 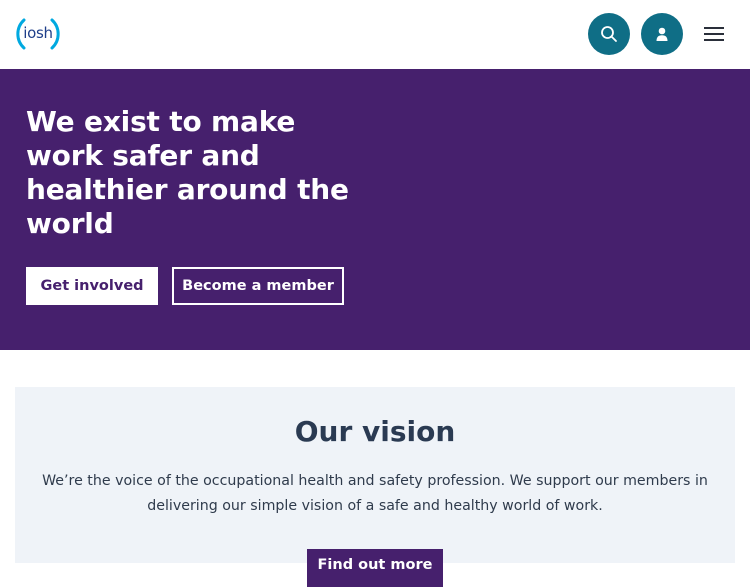 I want to click on iosh-logo: iosh, so click(x=38, y=34).